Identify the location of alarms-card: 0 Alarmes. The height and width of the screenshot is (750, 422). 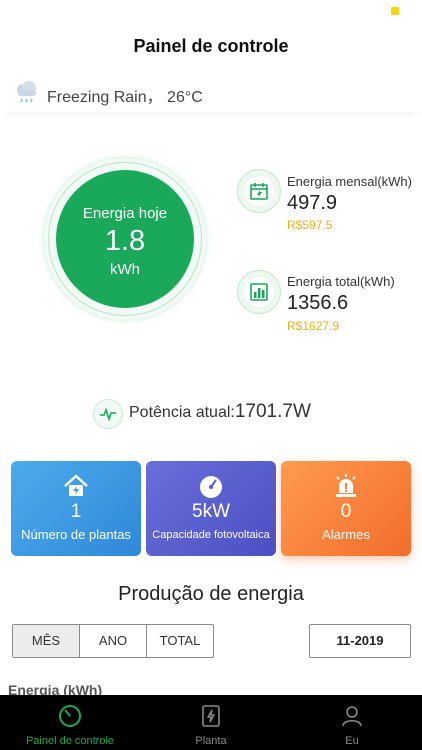
(346, 508).